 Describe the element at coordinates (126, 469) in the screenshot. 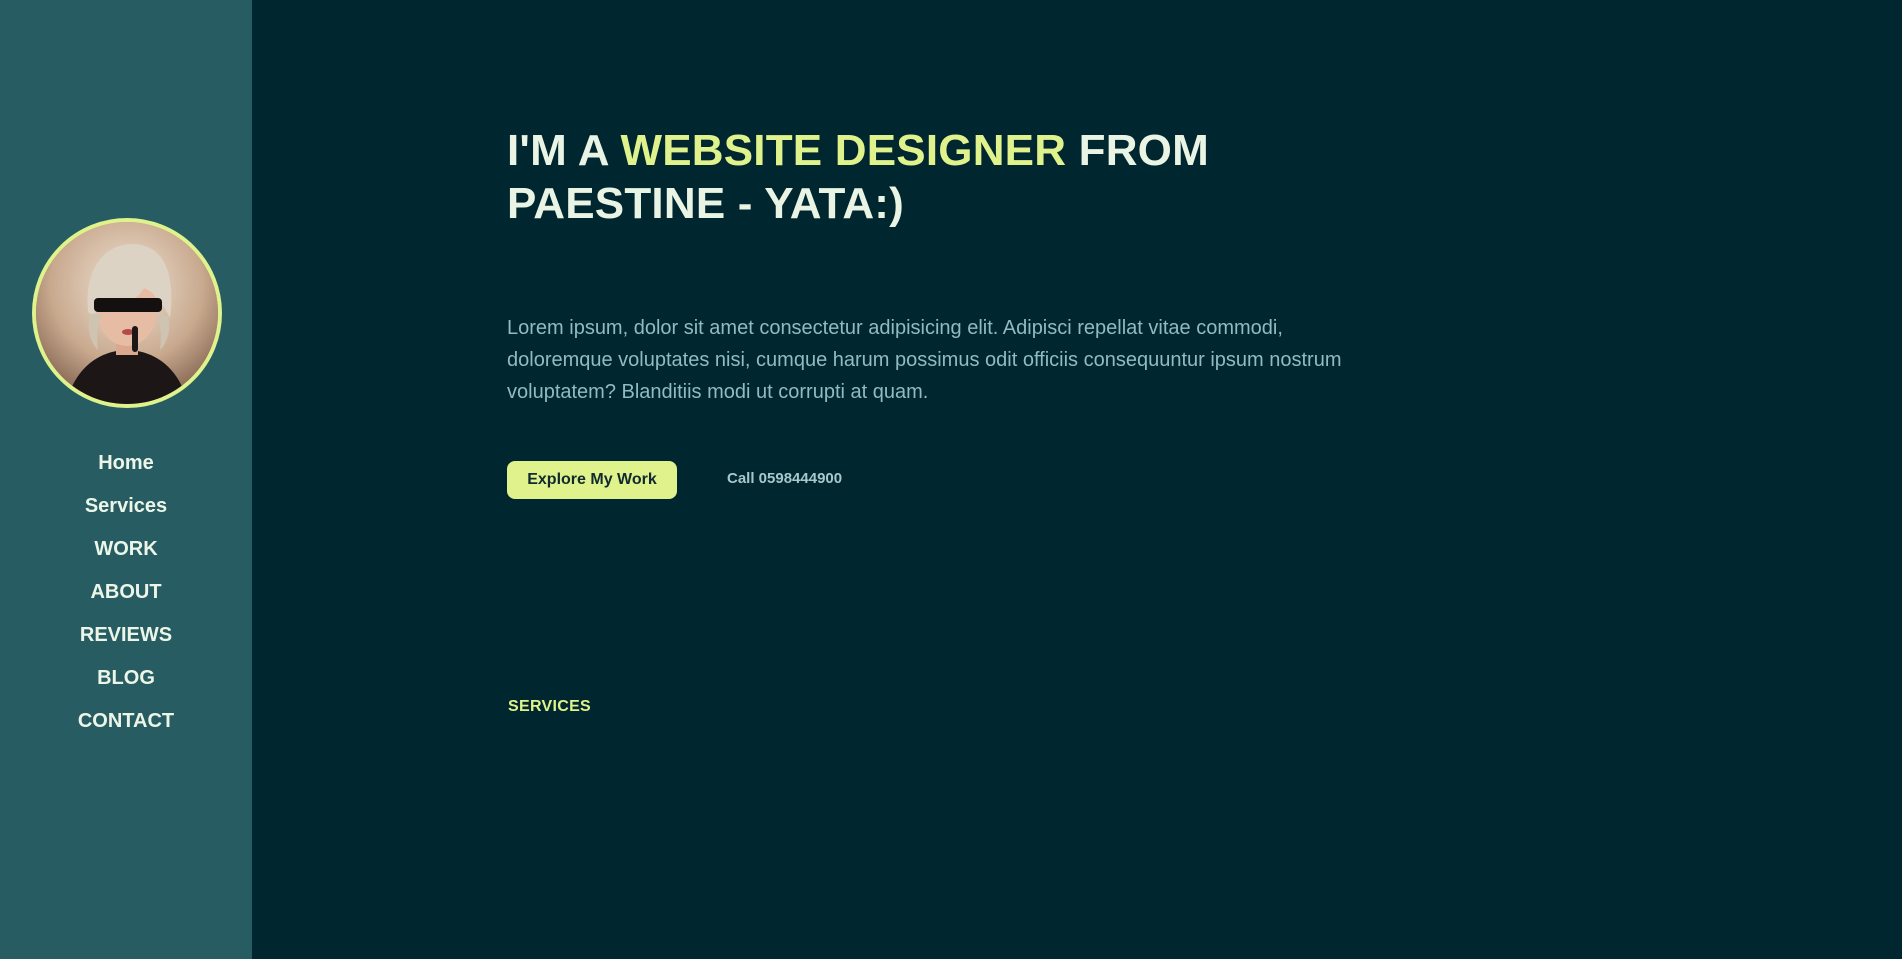

I see `nav-item-home: Home` at that location.